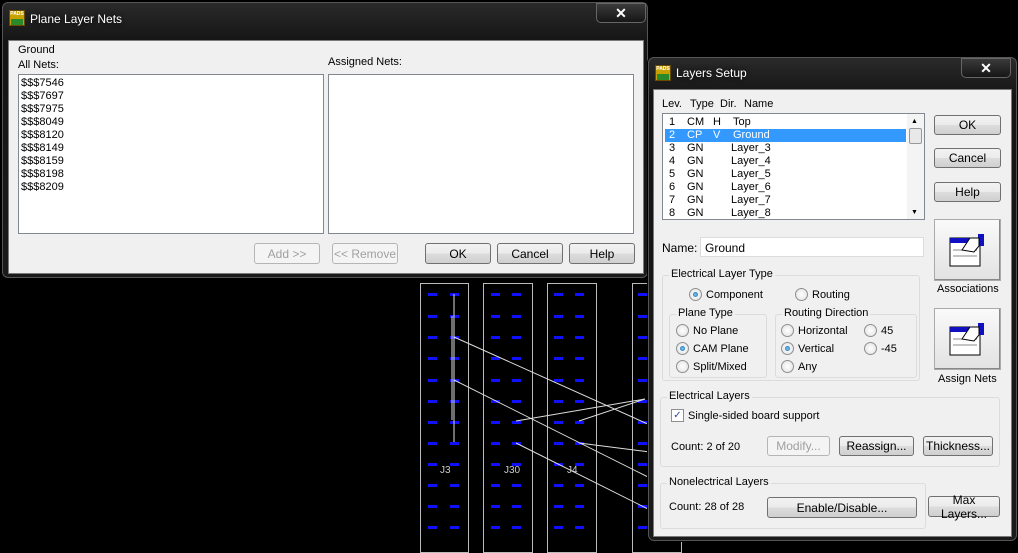 This screenshot has height=553, width=1018. Describe the element at coordinates (365, 253) in the screenshot. I see `remove-button: << Remove` at that location.